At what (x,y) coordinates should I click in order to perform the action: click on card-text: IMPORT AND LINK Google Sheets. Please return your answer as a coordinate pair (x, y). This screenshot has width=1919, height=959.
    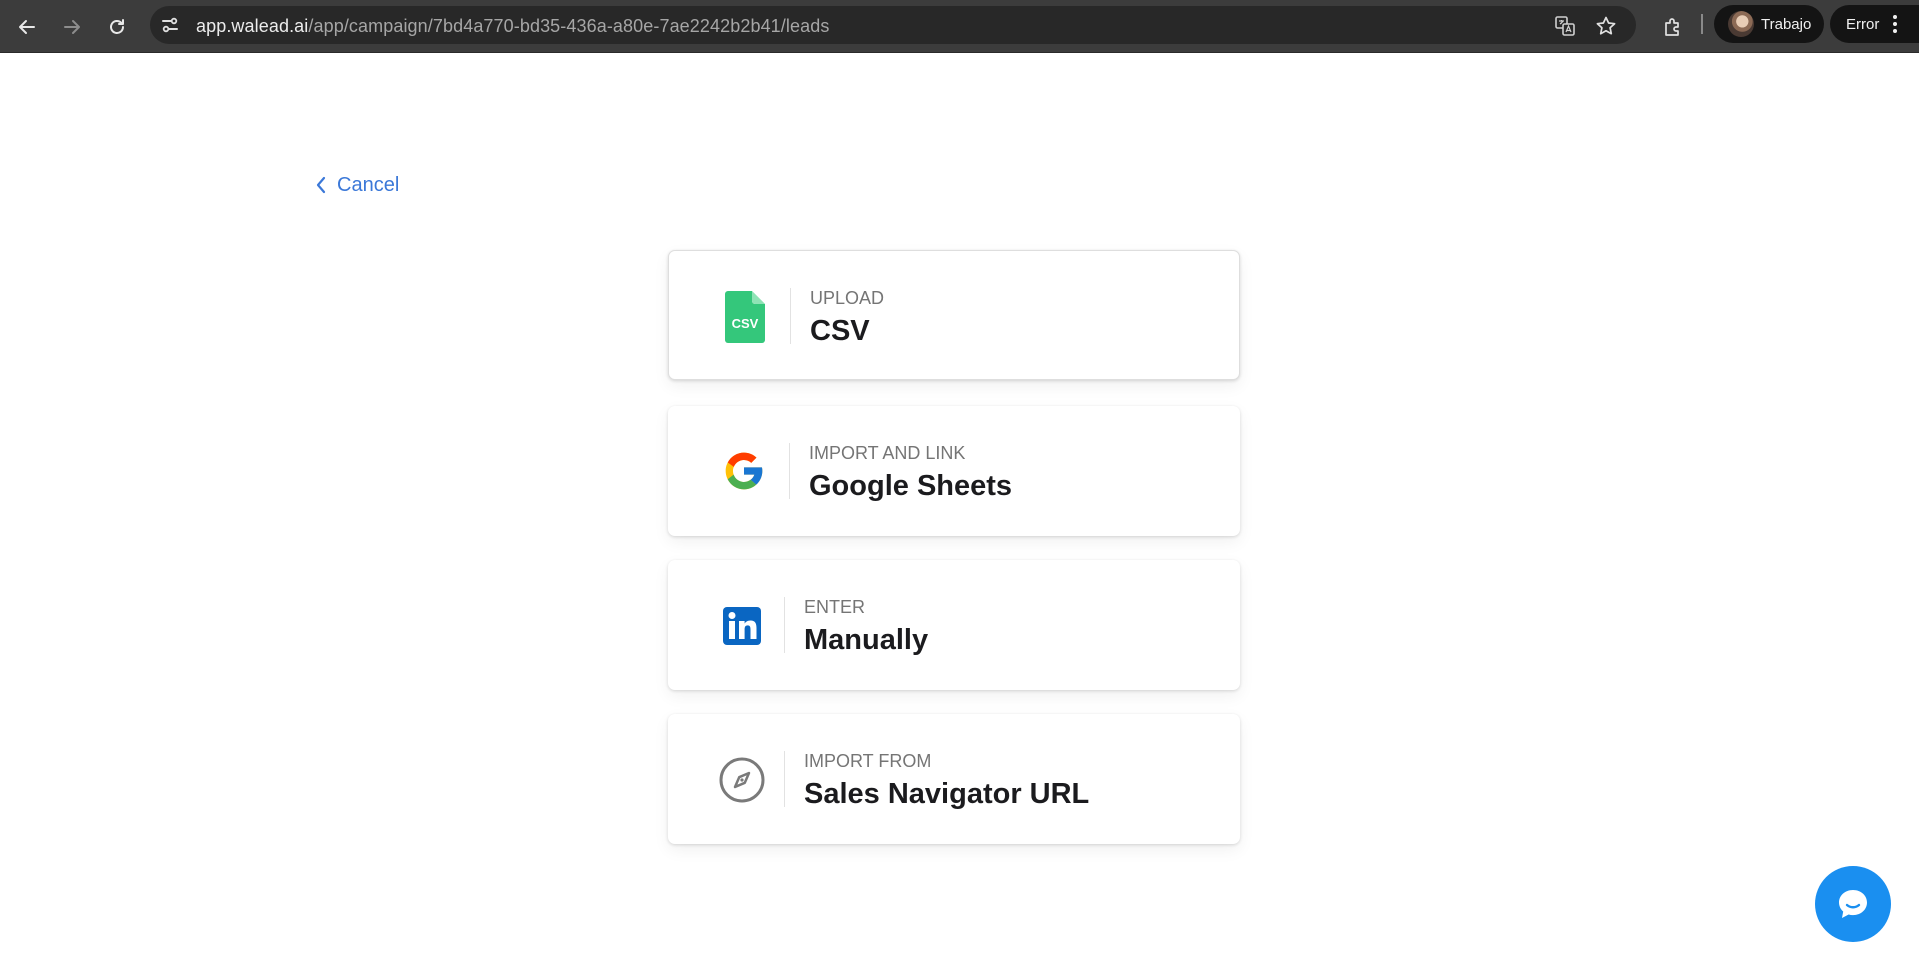
    Looking at the image, I should click on (910, 473).